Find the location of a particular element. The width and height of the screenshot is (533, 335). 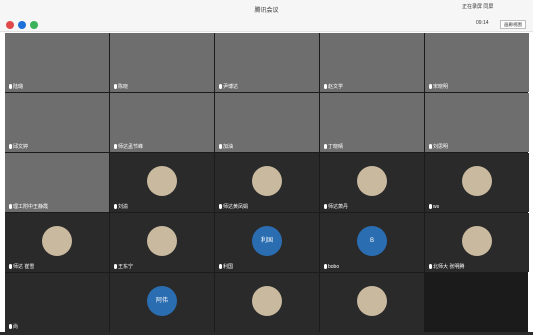

participant-tile: ws is located at coordinates (477, 182).